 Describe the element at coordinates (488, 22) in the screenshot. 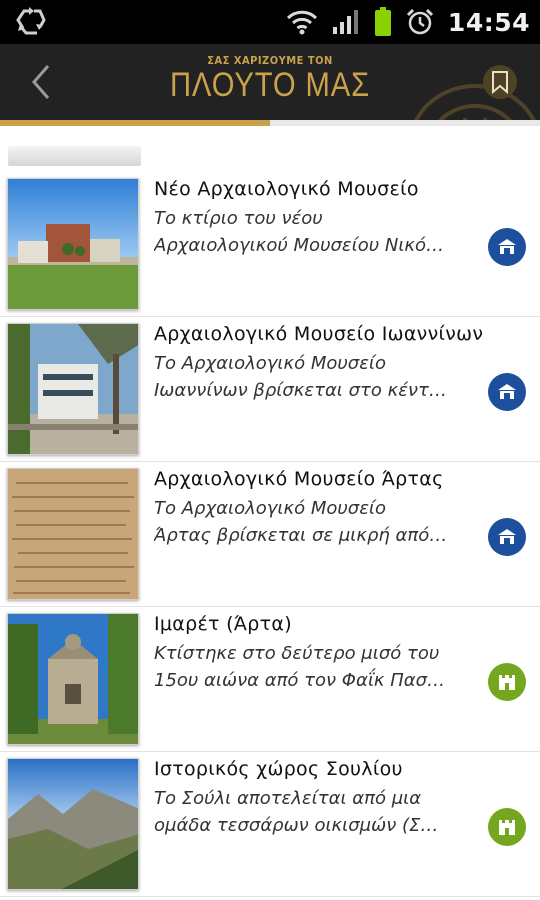

I see `clock: 14:54` at that location.